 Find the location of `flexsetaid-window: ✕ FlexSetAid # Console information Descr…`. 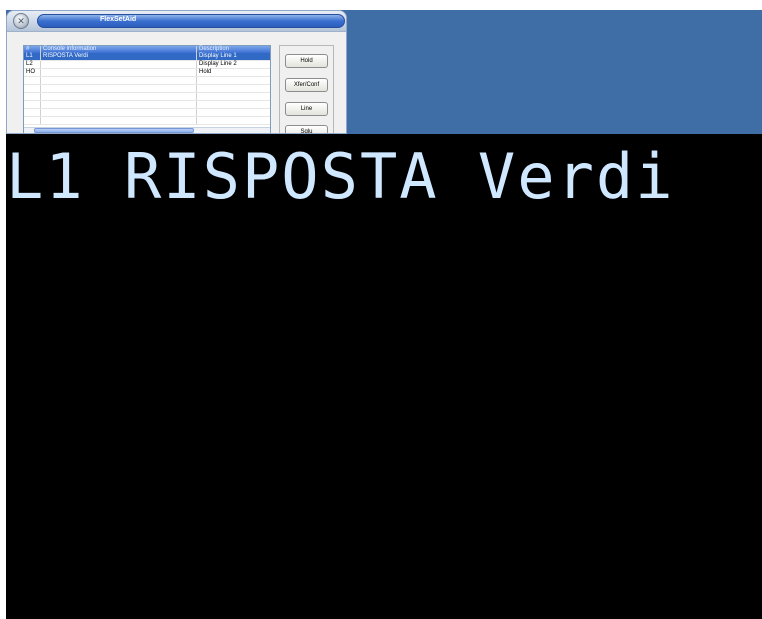

flexsetaid-window: ✕ FlexSetAid # Console information Descr… is located at coordinates (176, 72).